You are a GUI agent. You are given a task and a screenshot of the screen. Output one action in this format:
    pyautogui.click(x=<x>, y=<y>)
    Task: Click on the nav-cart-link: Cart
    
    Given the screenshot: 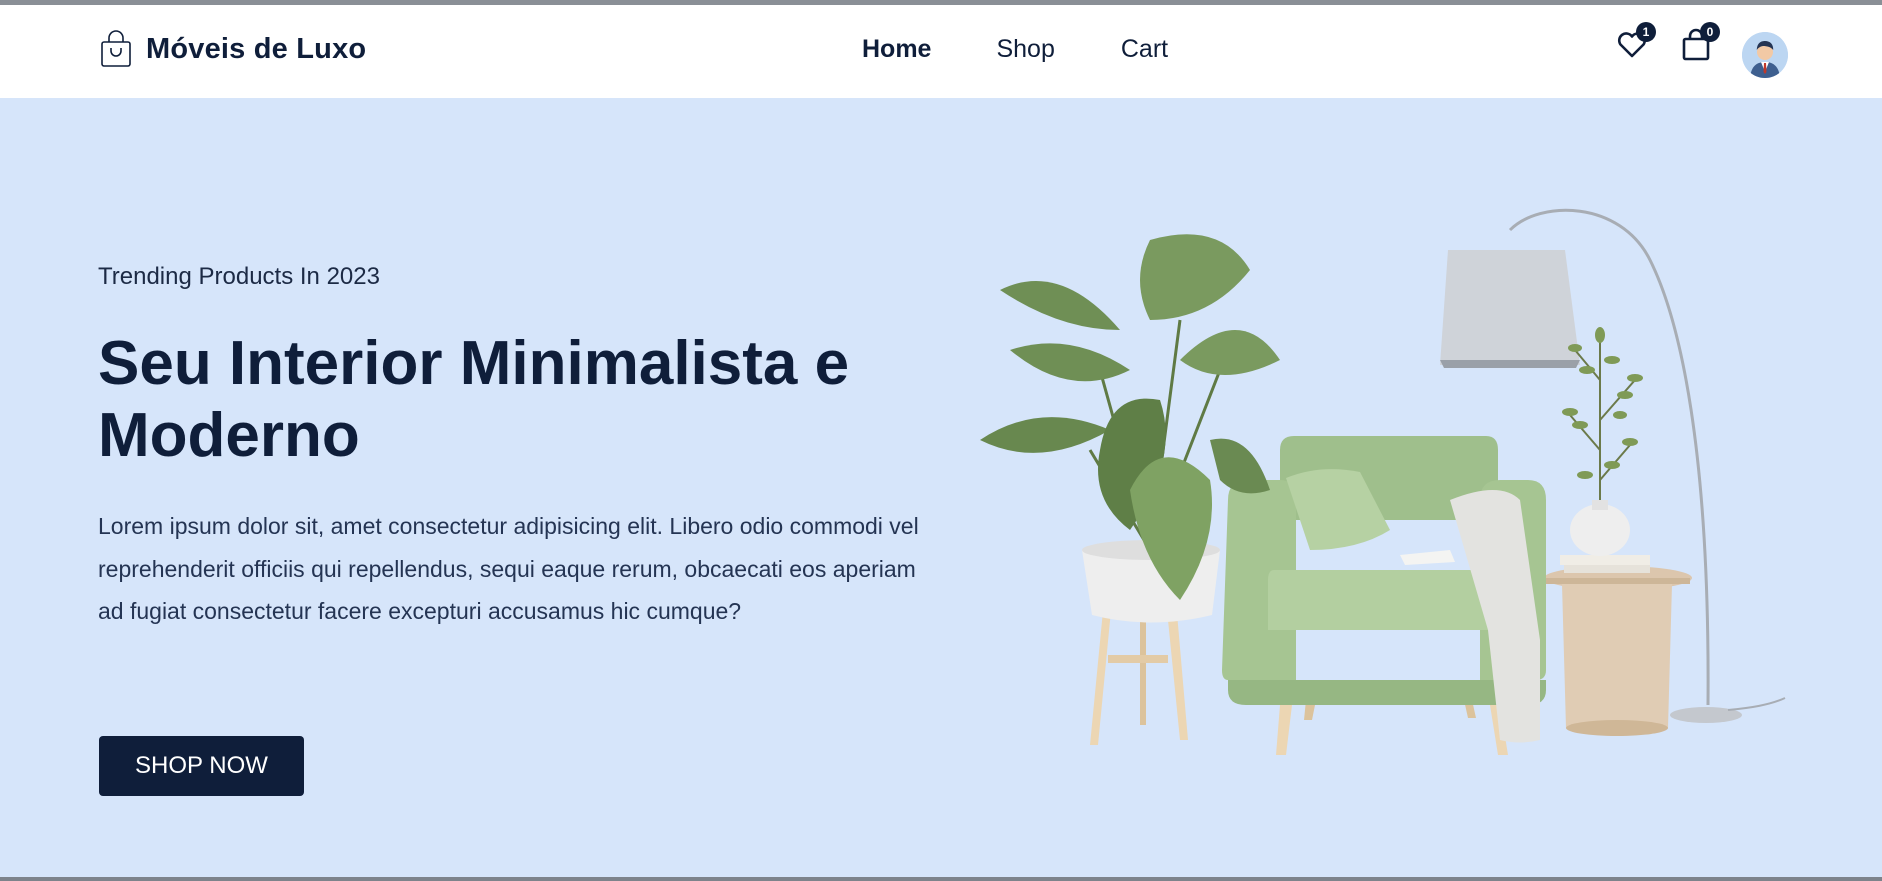 What is the action you would take?
    pyautogui.click(x=1144, y=49)
    